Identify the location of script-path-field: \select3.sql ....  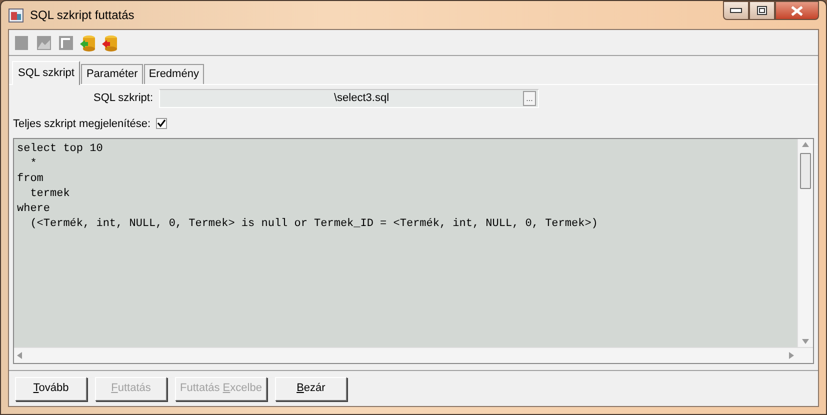
(349, 98).